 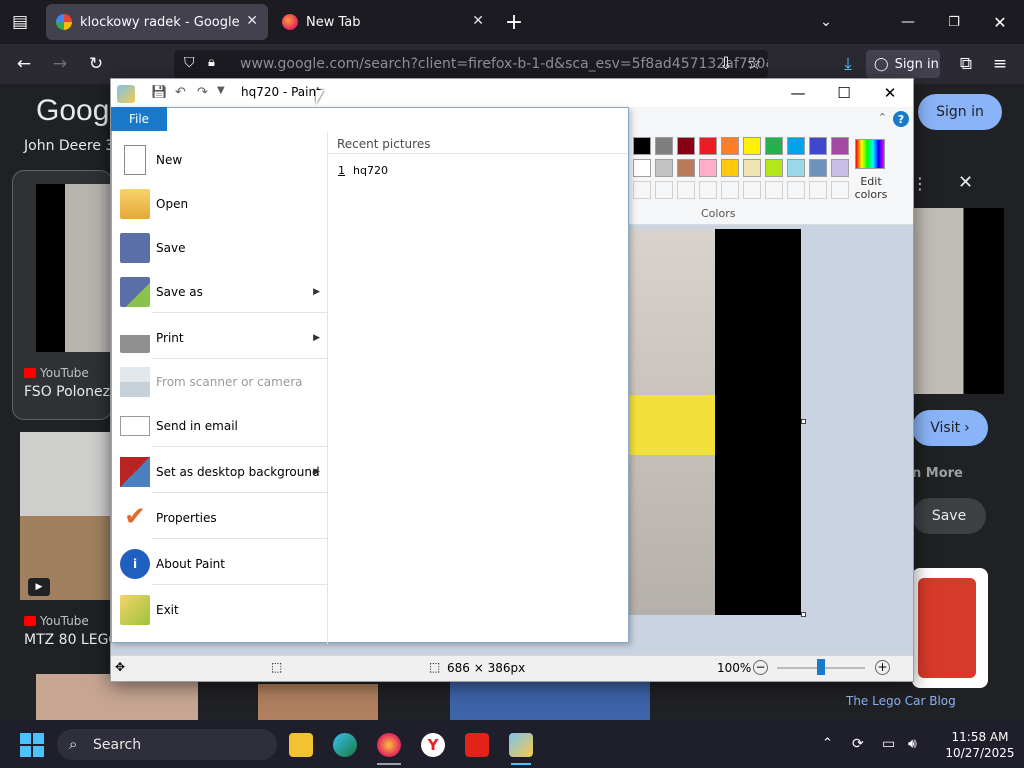 What do you see at coordinates (220, 610) in the screenshot?
I see `menu-item-exit: Exit` at bounding box center [220, 610].